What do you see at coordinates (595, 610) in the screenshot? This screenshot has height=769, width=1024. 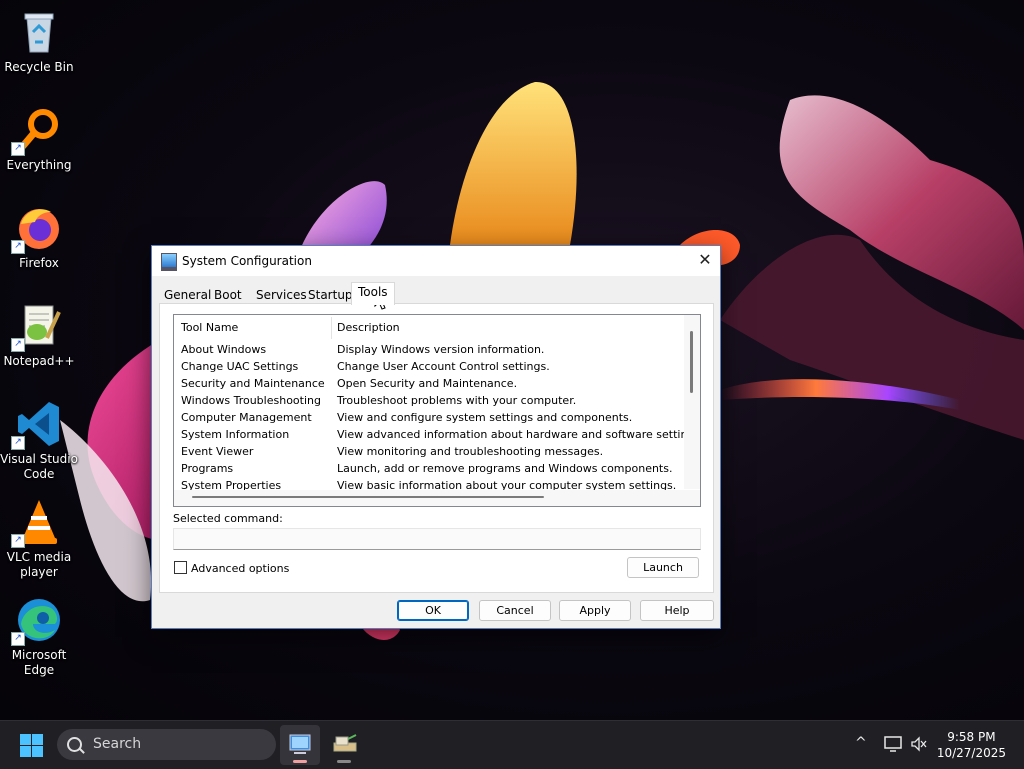 I see `apply-button: Apply` at bounding box center [595, 610].